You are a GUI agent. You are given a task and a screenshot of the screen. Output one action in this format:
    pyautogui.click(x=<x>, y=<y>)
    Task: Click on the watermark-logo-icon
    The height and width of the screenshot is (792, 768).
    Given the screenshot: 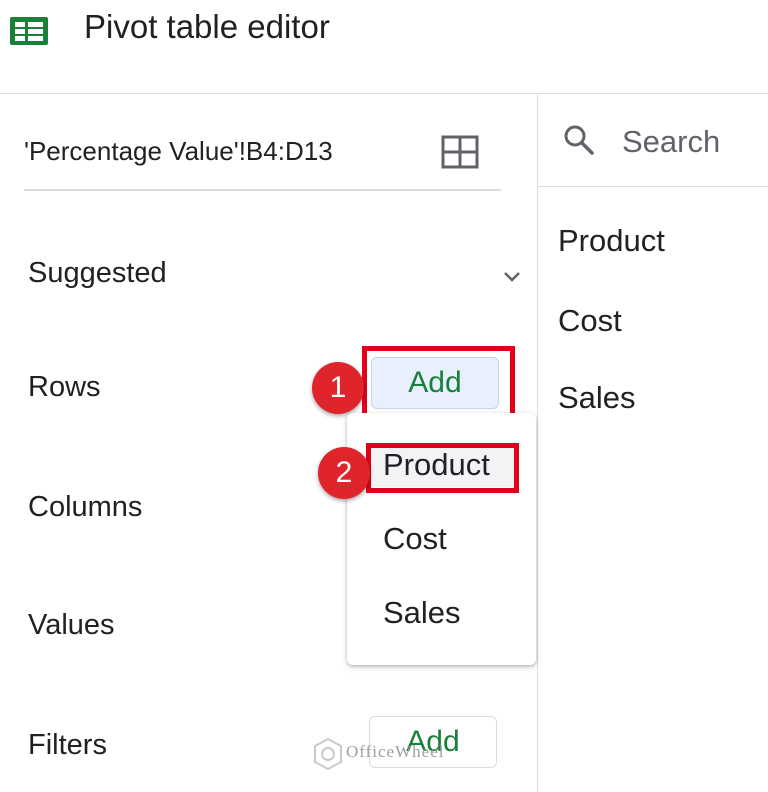 What is the action you would take?
    pyautogui.click(x=328, y=754)
    